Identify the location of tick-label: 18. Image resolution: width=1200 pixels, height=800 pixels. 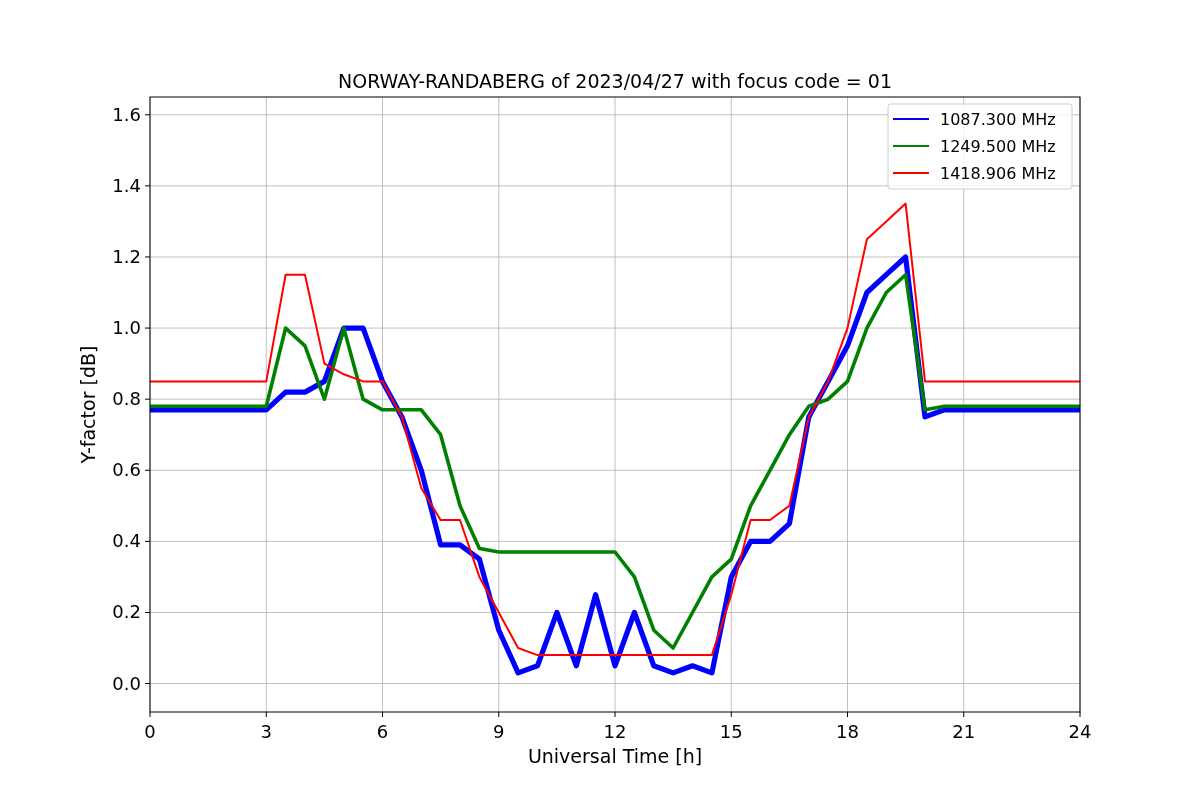
(847, 731).